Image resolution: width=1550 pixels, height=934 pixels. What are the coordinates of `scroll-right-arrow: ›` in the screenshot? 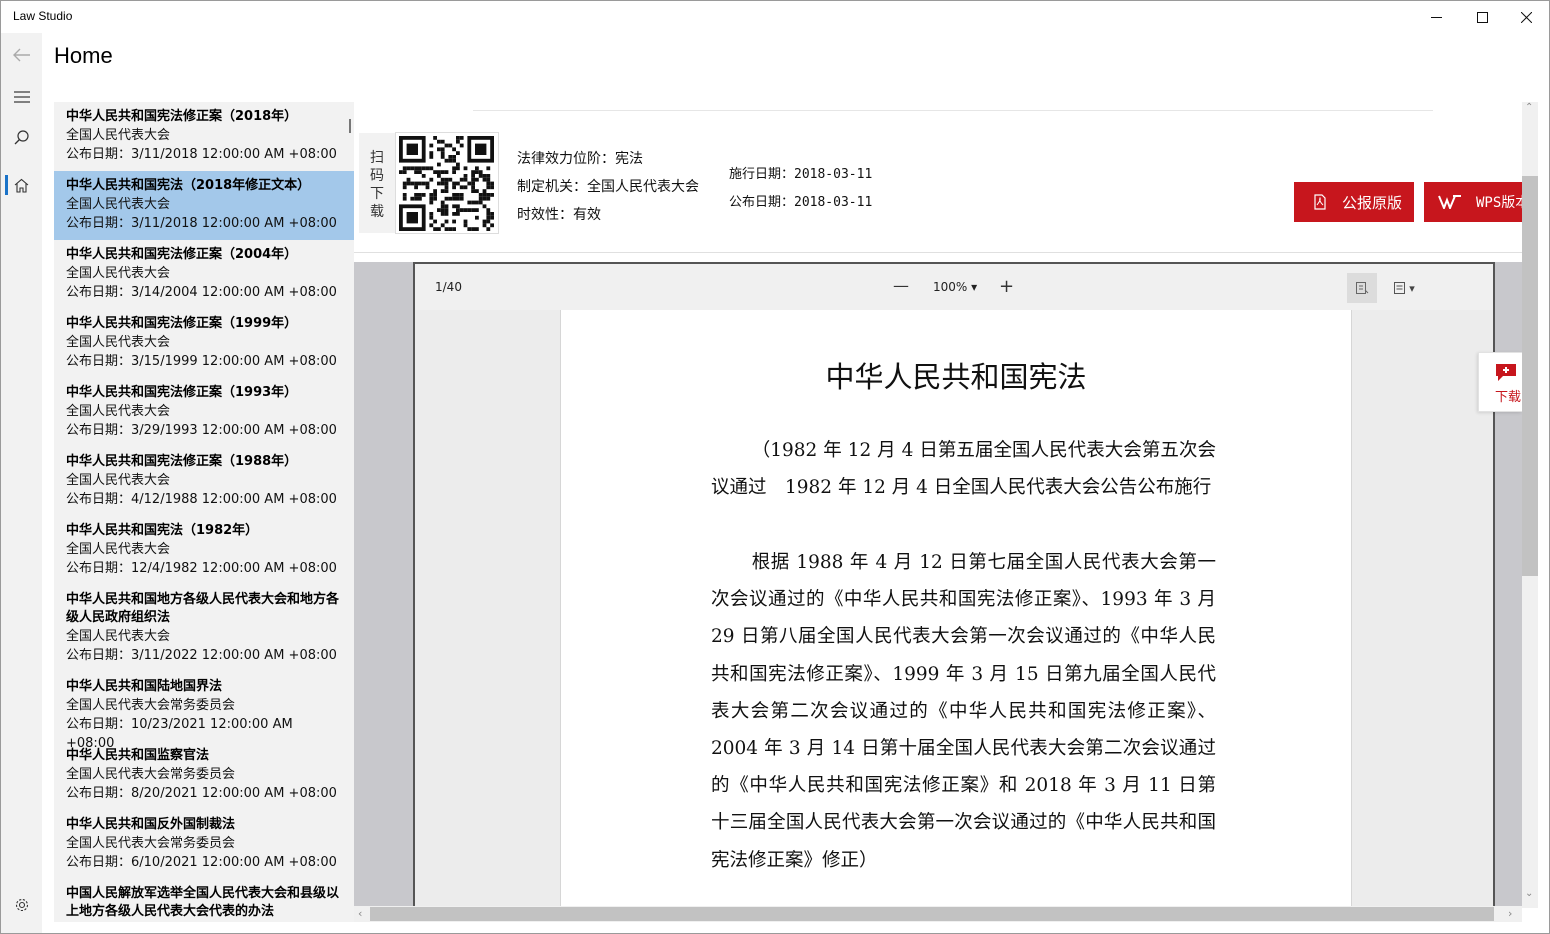 It's located at (1510, 913).